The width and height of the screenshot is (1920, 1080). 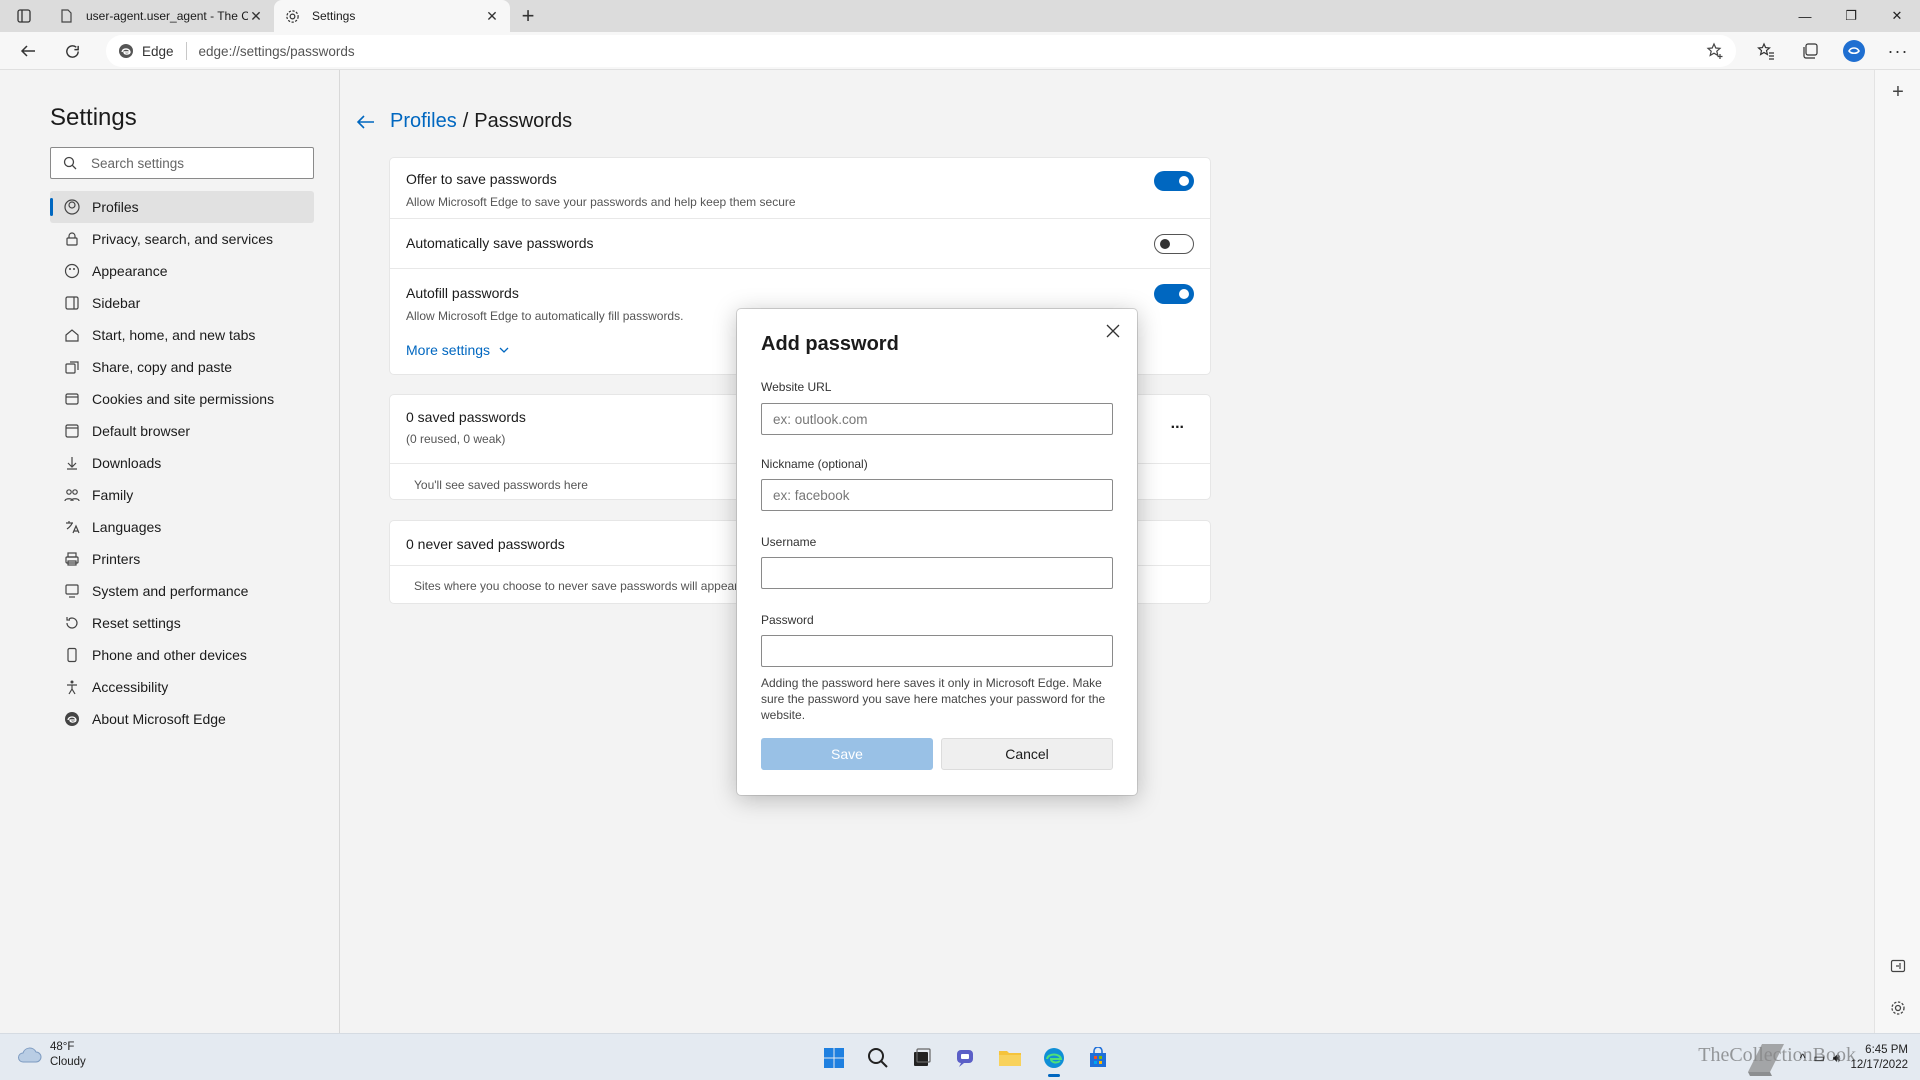 I want to click on password-label: Password, so click(x=787, y=620).